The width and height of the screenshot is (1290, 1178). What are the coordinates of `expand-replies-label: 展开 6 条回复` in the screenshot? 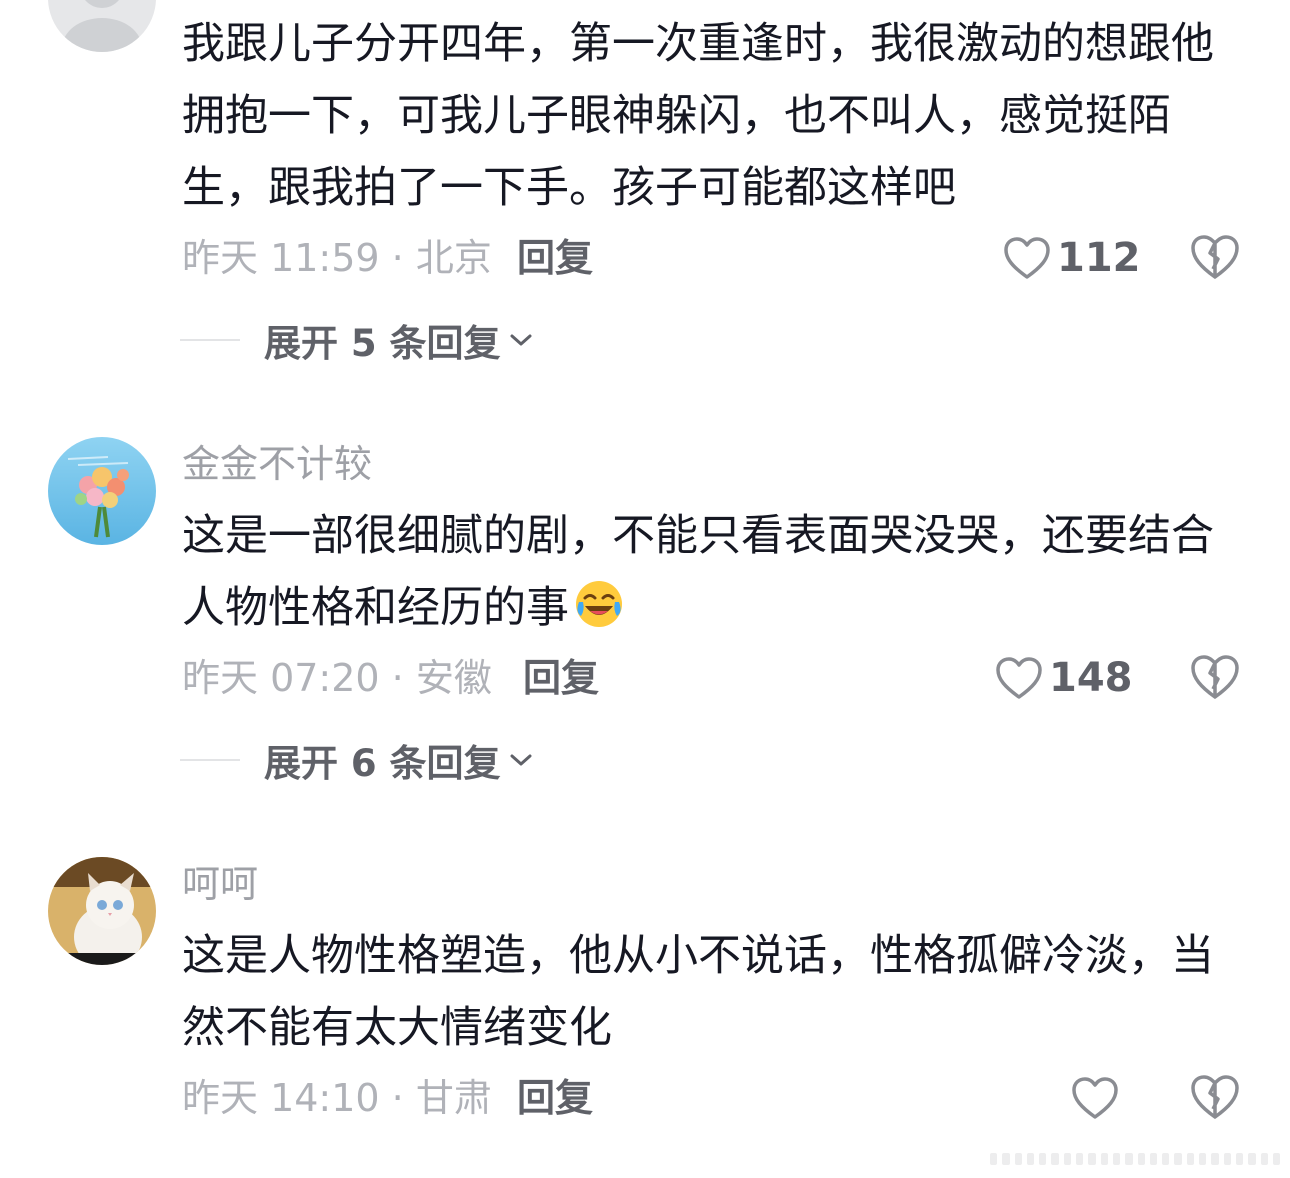 It's located at (382, 763).